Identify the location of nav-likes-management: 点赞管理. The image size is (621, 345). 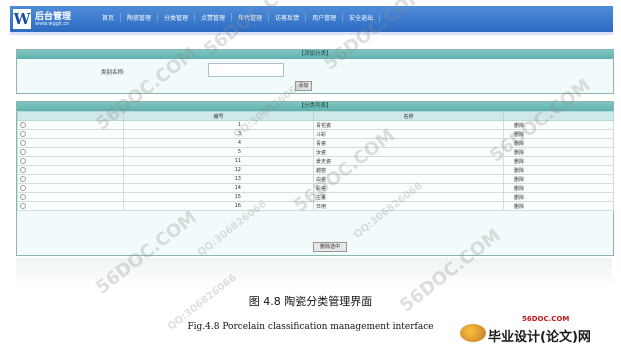
(214, 17).